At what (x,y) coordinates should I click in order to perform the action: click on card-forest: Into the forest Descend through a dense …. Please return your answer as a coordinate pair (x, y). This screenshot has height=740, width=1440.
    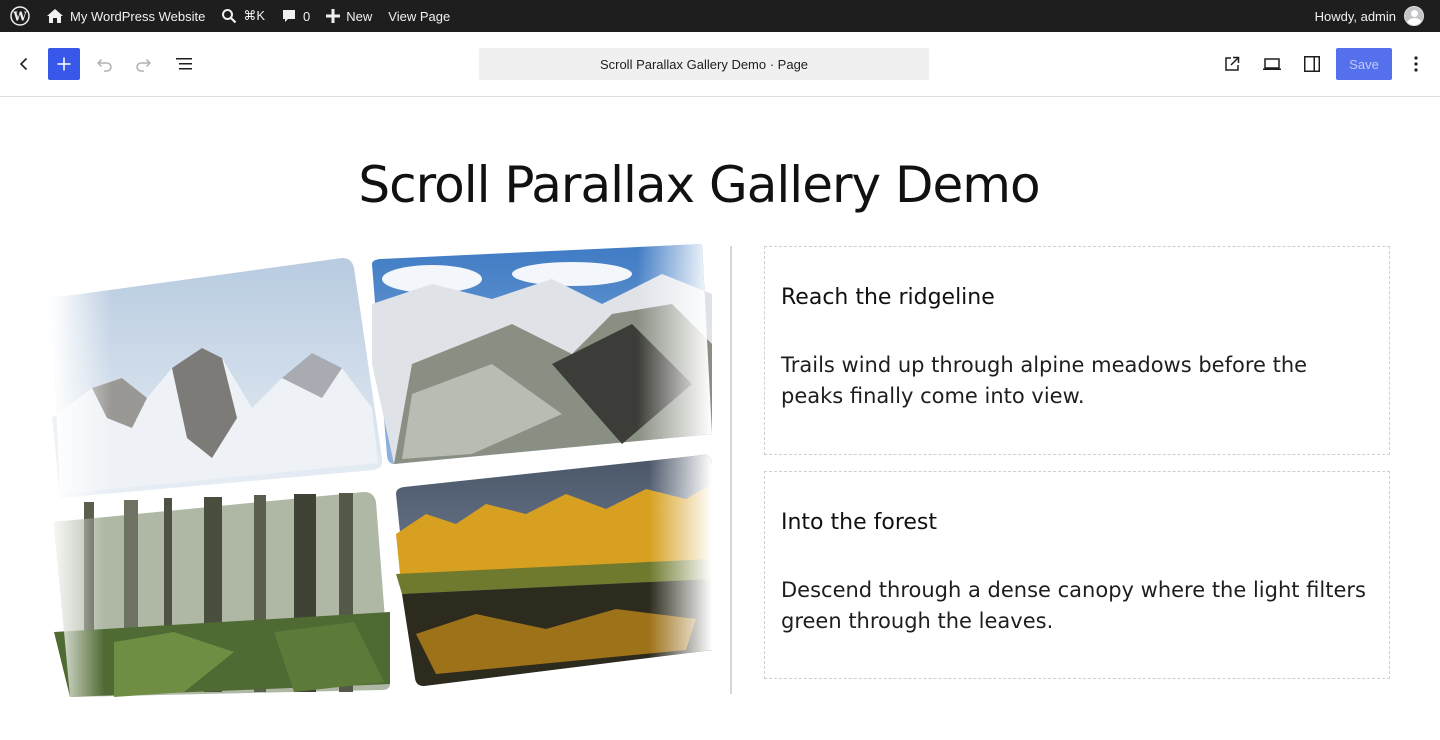
    Looking at the image, I should click on (1077, 575).